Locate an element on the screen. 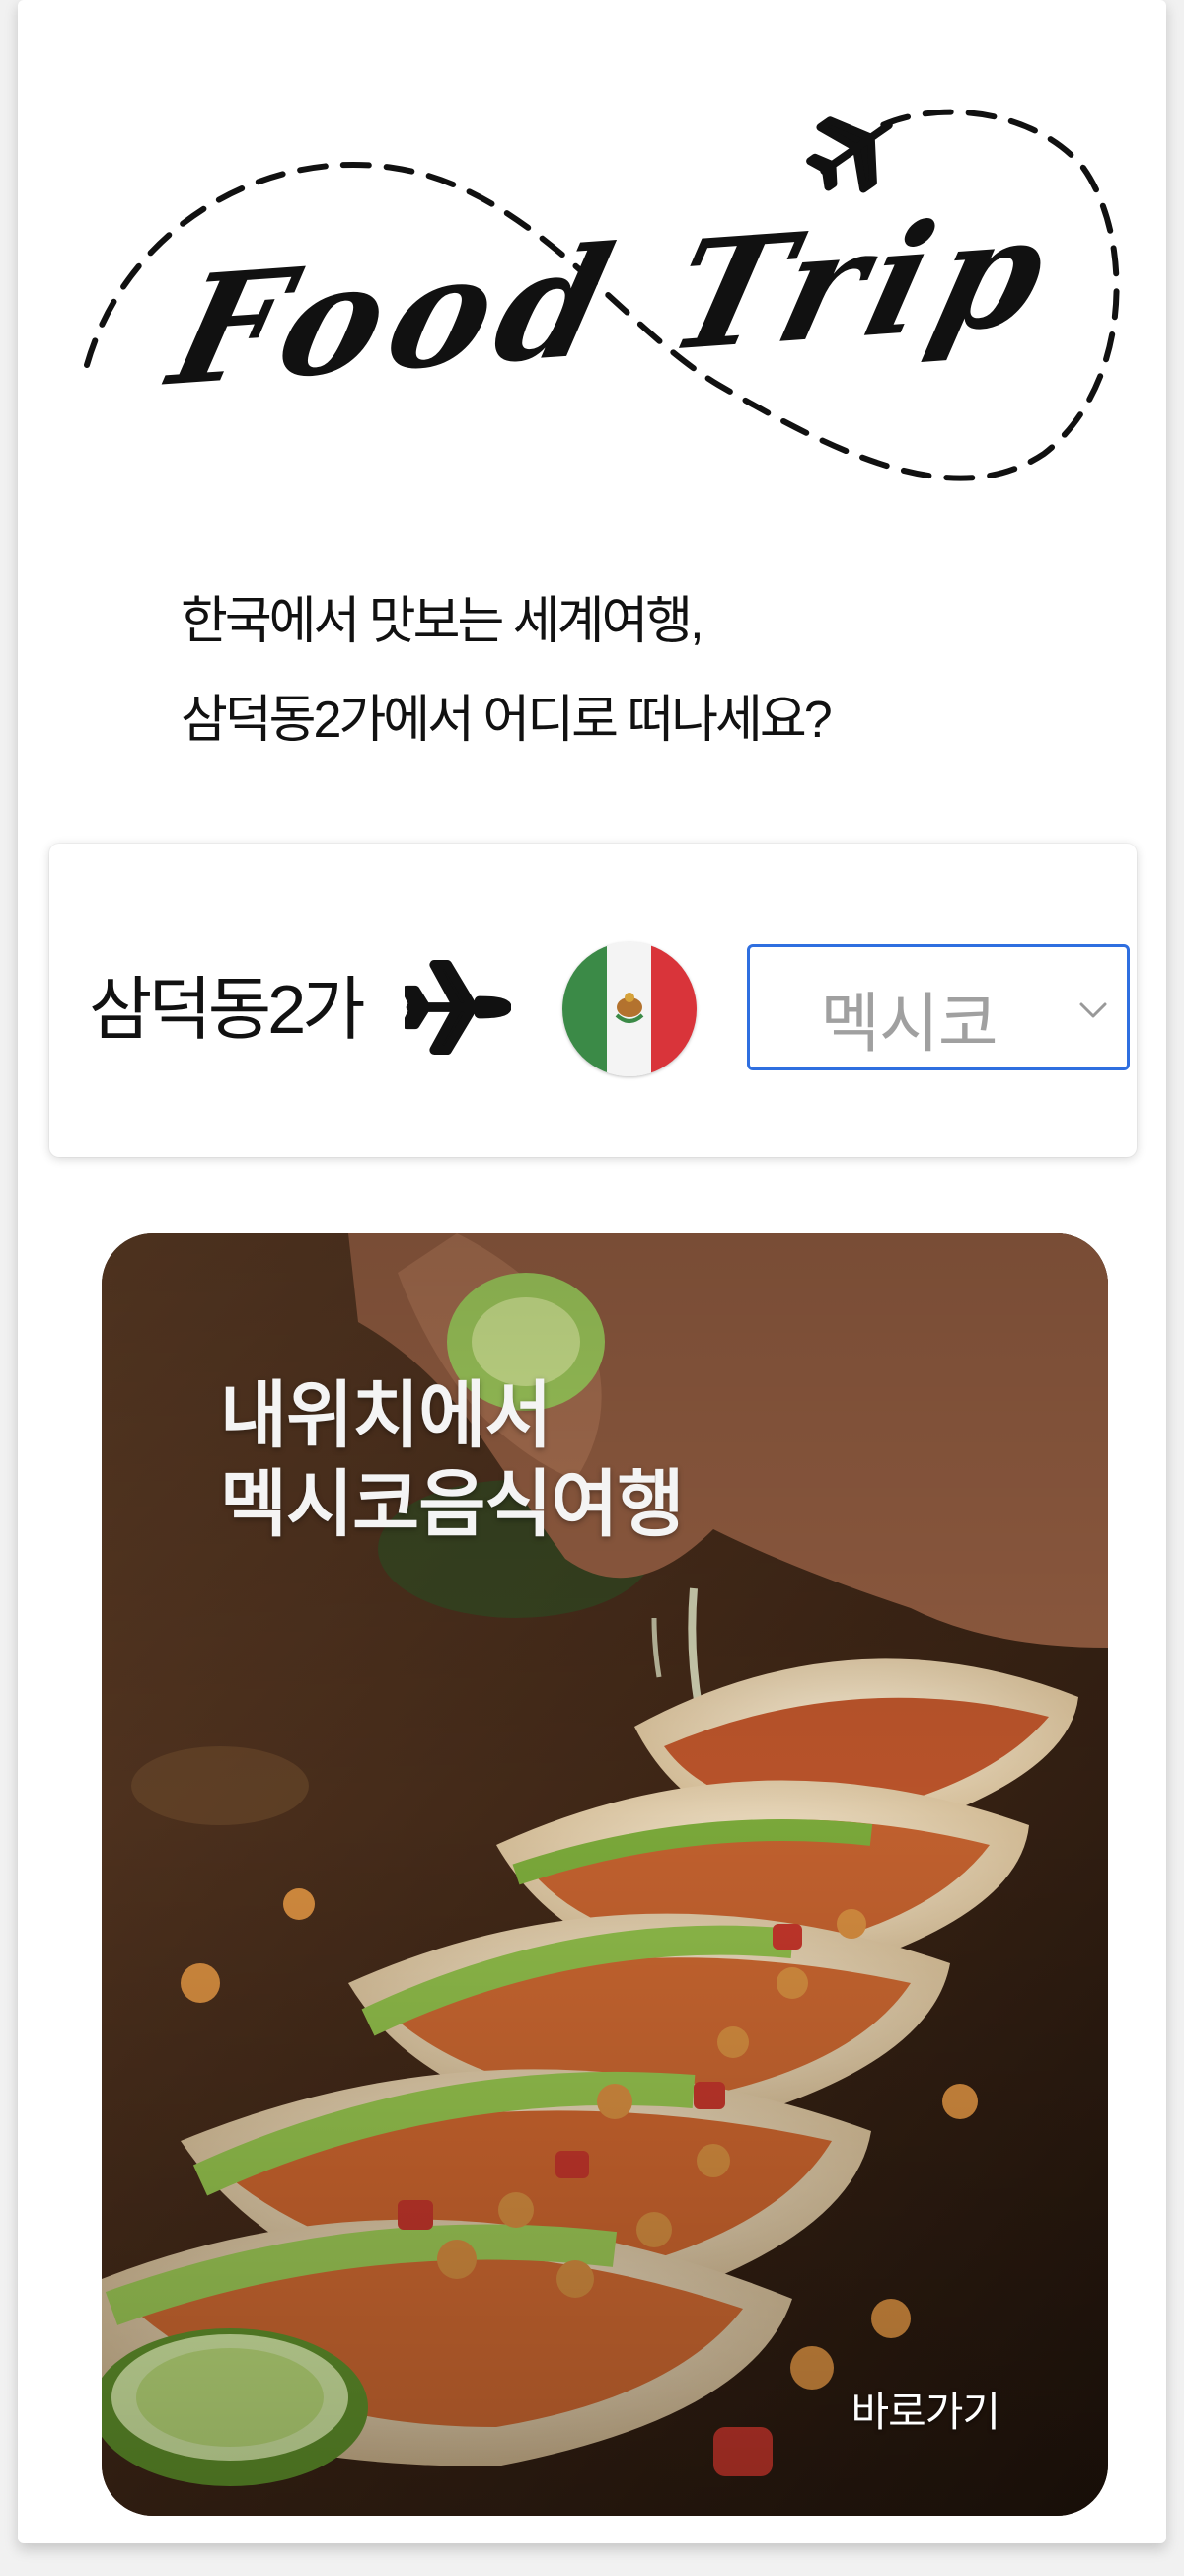 The width and height of the screenshot is (1184, 2576). destination-value: 멕시코 is located at coordinates (909, 1023).